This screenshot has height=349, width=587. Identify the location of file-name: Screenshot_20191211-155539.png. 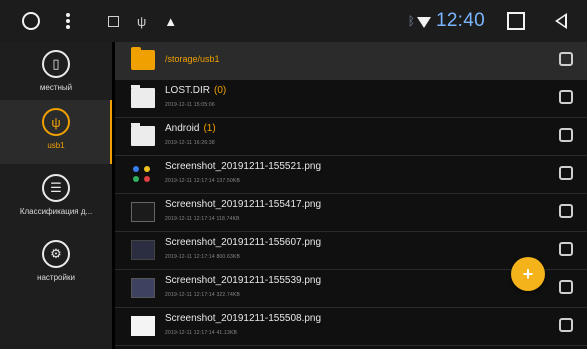
(243, 280).